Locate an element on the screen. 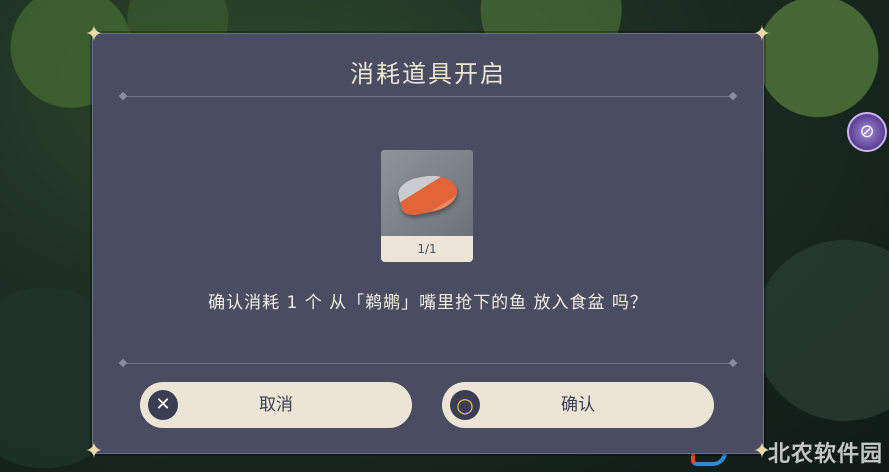  dialog-title: 消耗道具开启 is located at coordinates (428, 74).